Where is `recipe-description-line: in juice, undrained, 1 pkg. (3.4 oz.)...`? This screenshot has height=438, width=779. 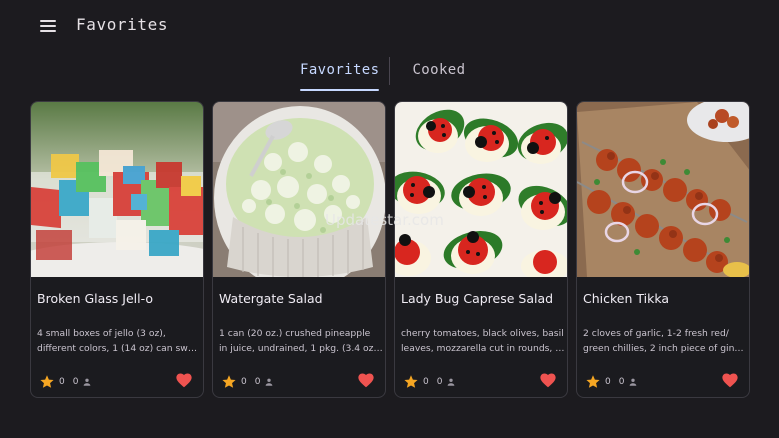
recipe-description-line: in juice, undrained, 1 pkg. (3.4 oz.)... is located at coordinates (301, 348).